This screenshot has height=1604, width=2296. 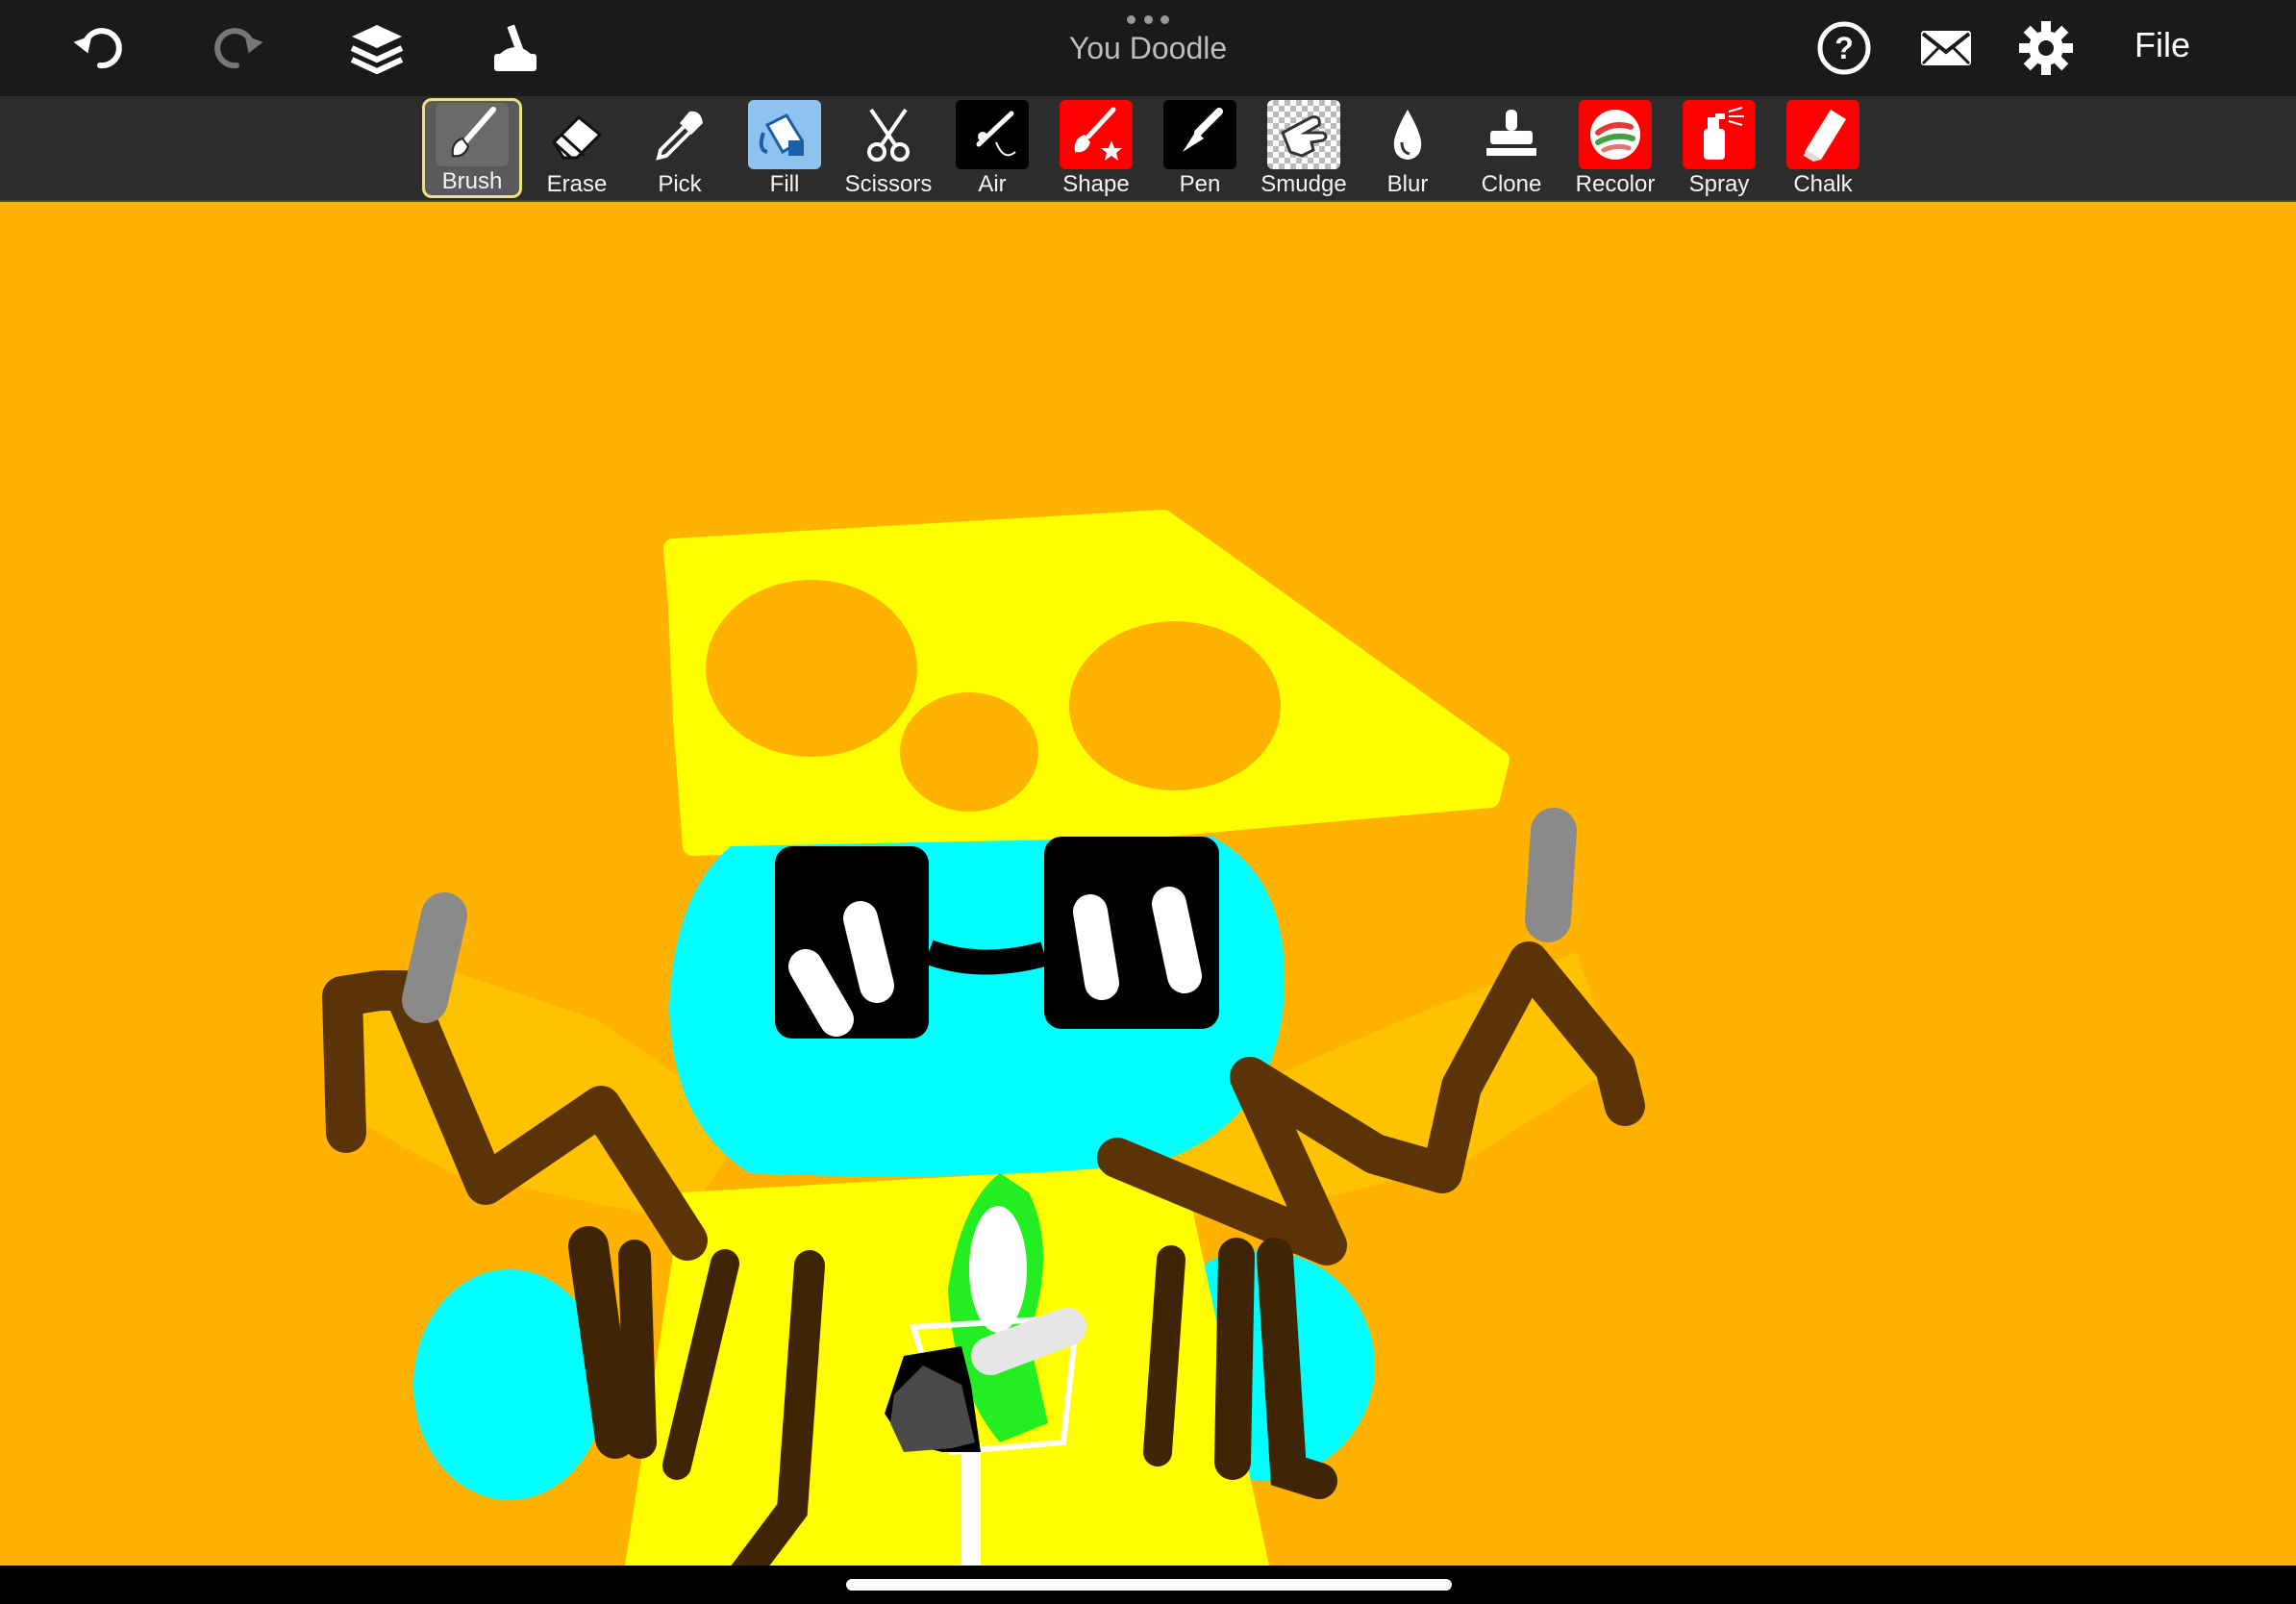 What do you see at coordinates (1511, 133) in the screenshot?
I see `clone-stamp-icon` at bounding box center [1511, 133].